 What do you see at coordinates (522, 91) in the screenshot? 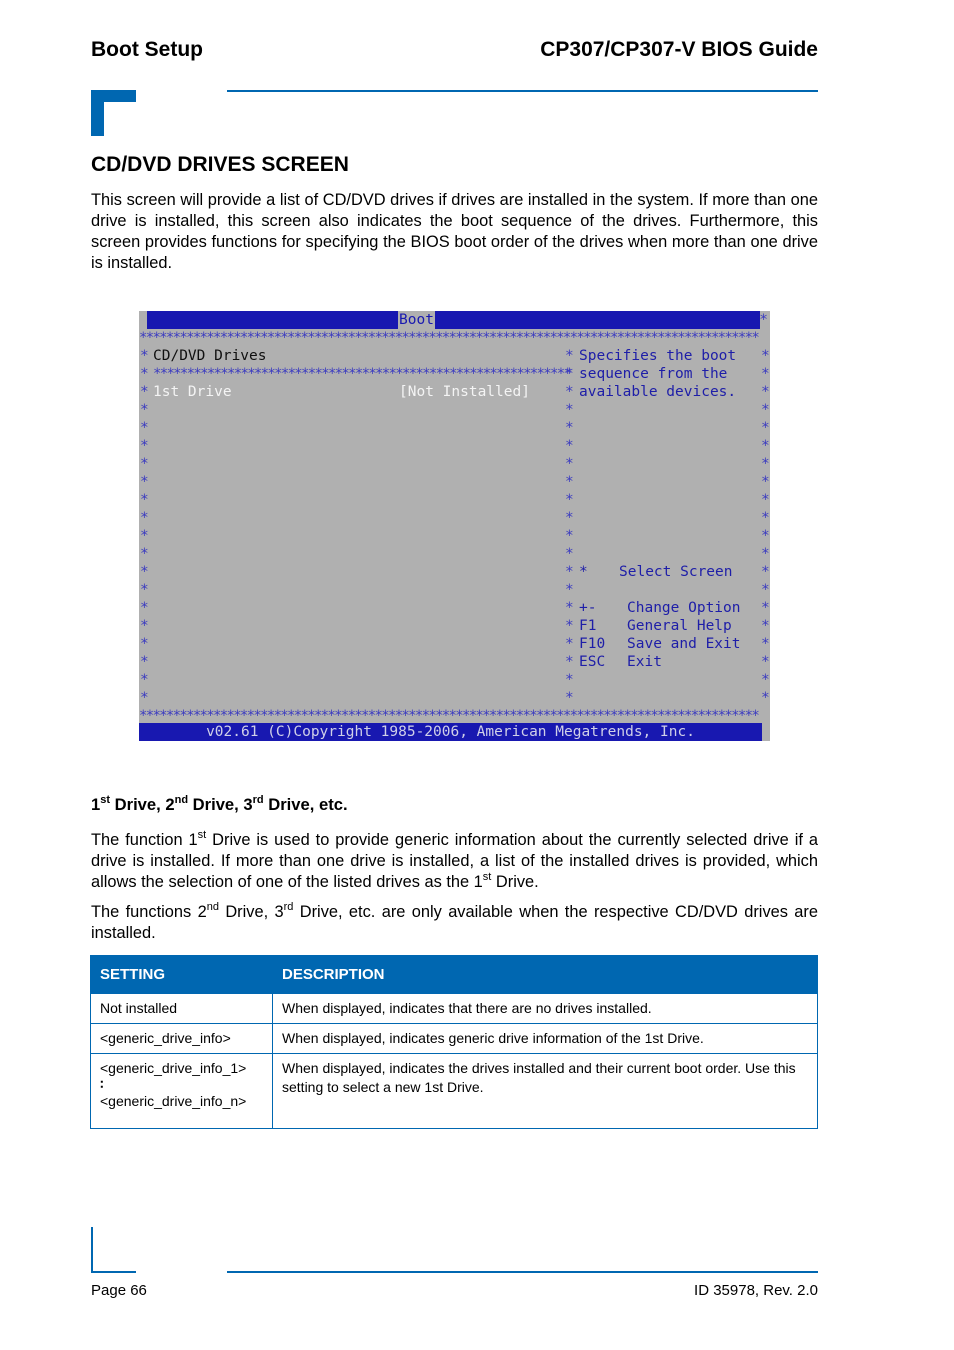
I see `header-rule` at bounding box center [522, 91].